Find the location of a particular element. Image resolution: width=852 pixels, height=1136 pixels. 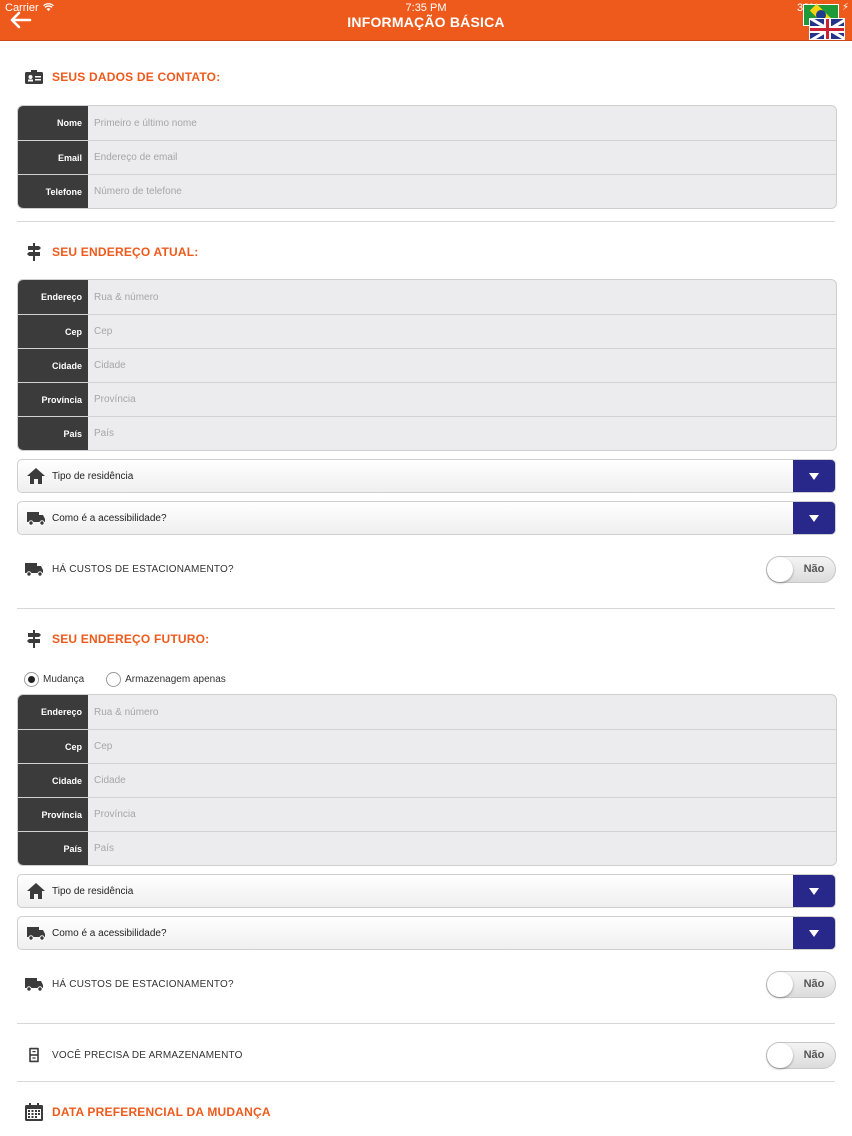

contact-section-header: SEUS DADOS DE CONTATO: is located at coordinates (122, 77).